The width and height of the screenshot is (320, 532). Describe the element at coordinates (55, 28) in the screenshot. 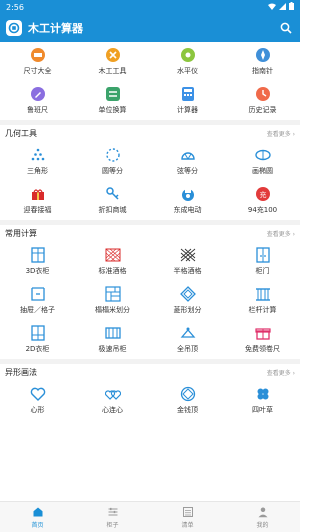

I see `app-title: 木工计算器` at that location.